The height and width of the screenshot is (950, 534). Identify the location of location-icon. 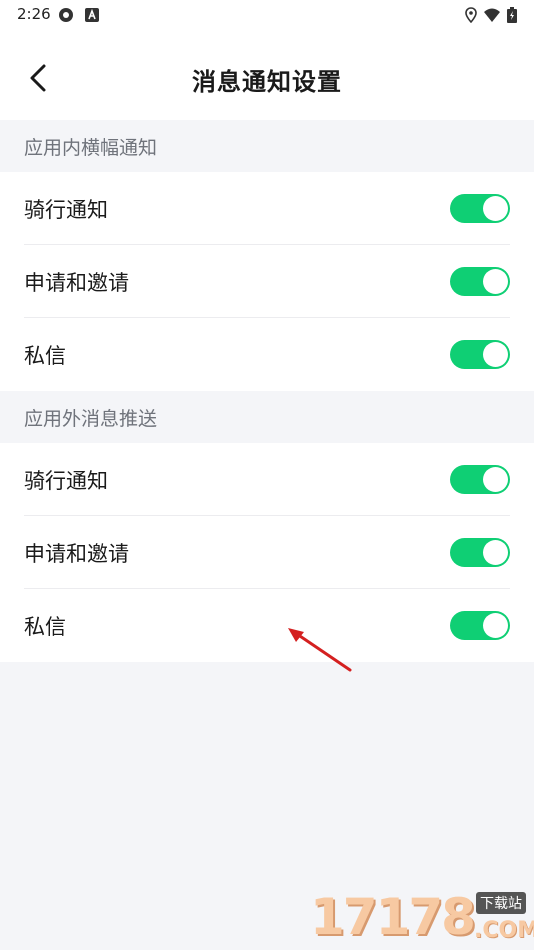
(471, 15).